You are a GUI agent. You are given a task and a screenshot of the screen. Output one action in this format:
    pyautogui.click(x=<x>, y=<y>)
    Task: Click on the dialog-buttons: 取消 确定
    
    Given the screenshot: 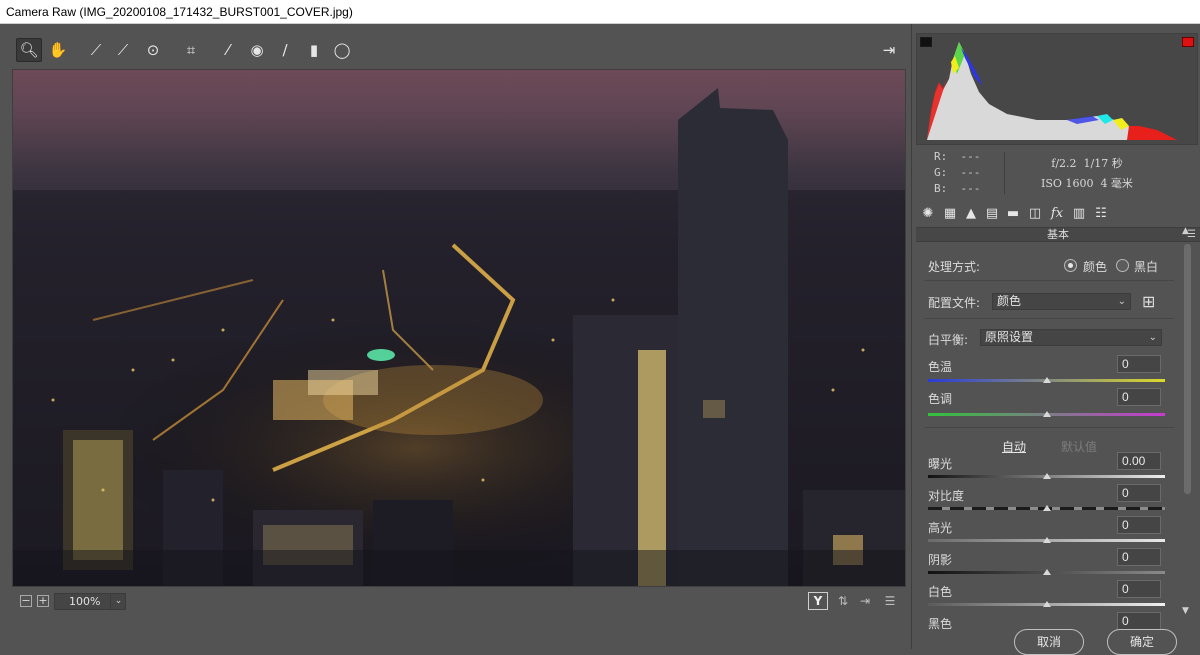 What is the action you would take?
    pyautogui.click(x=1056, y=642)
    